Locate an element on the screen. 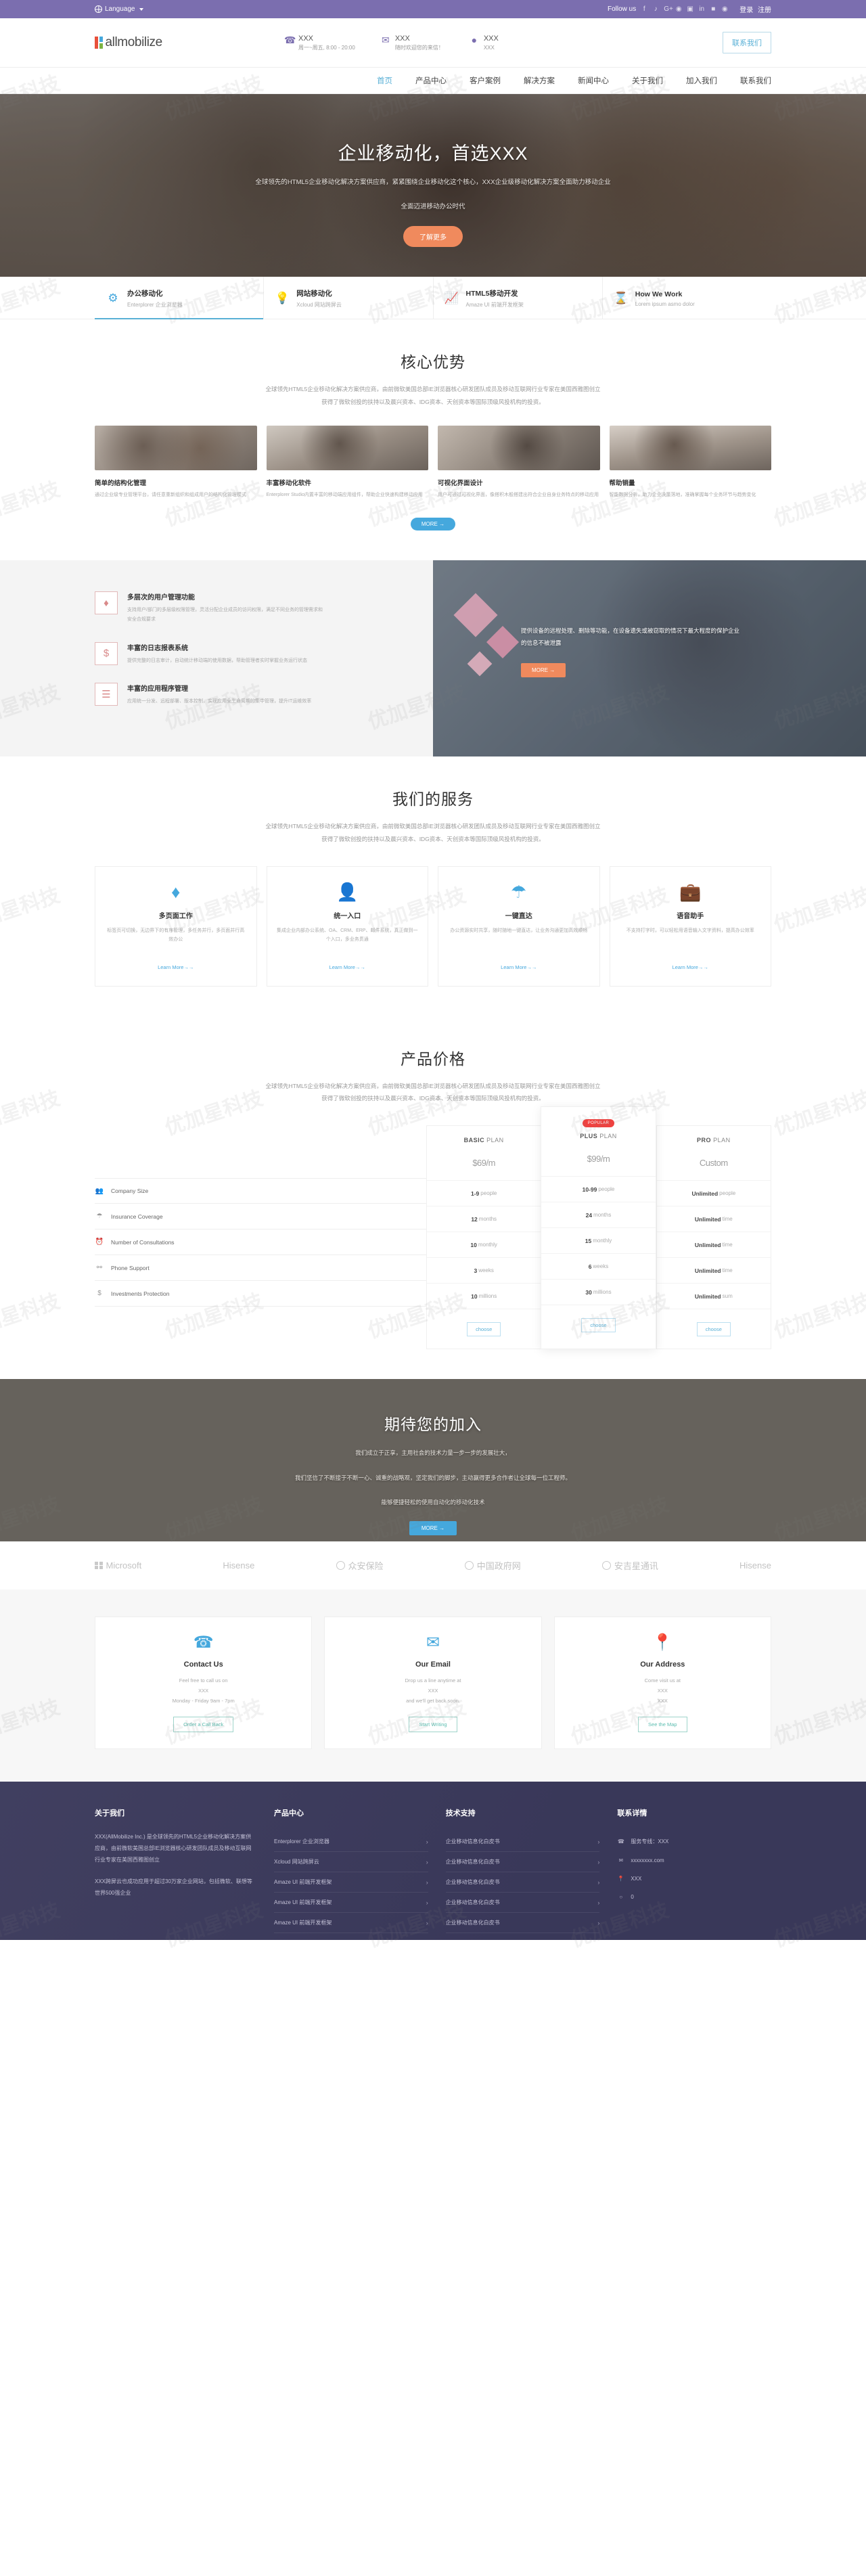  nav-item-cases: 客户案例 is located at coordinates (485, 80).